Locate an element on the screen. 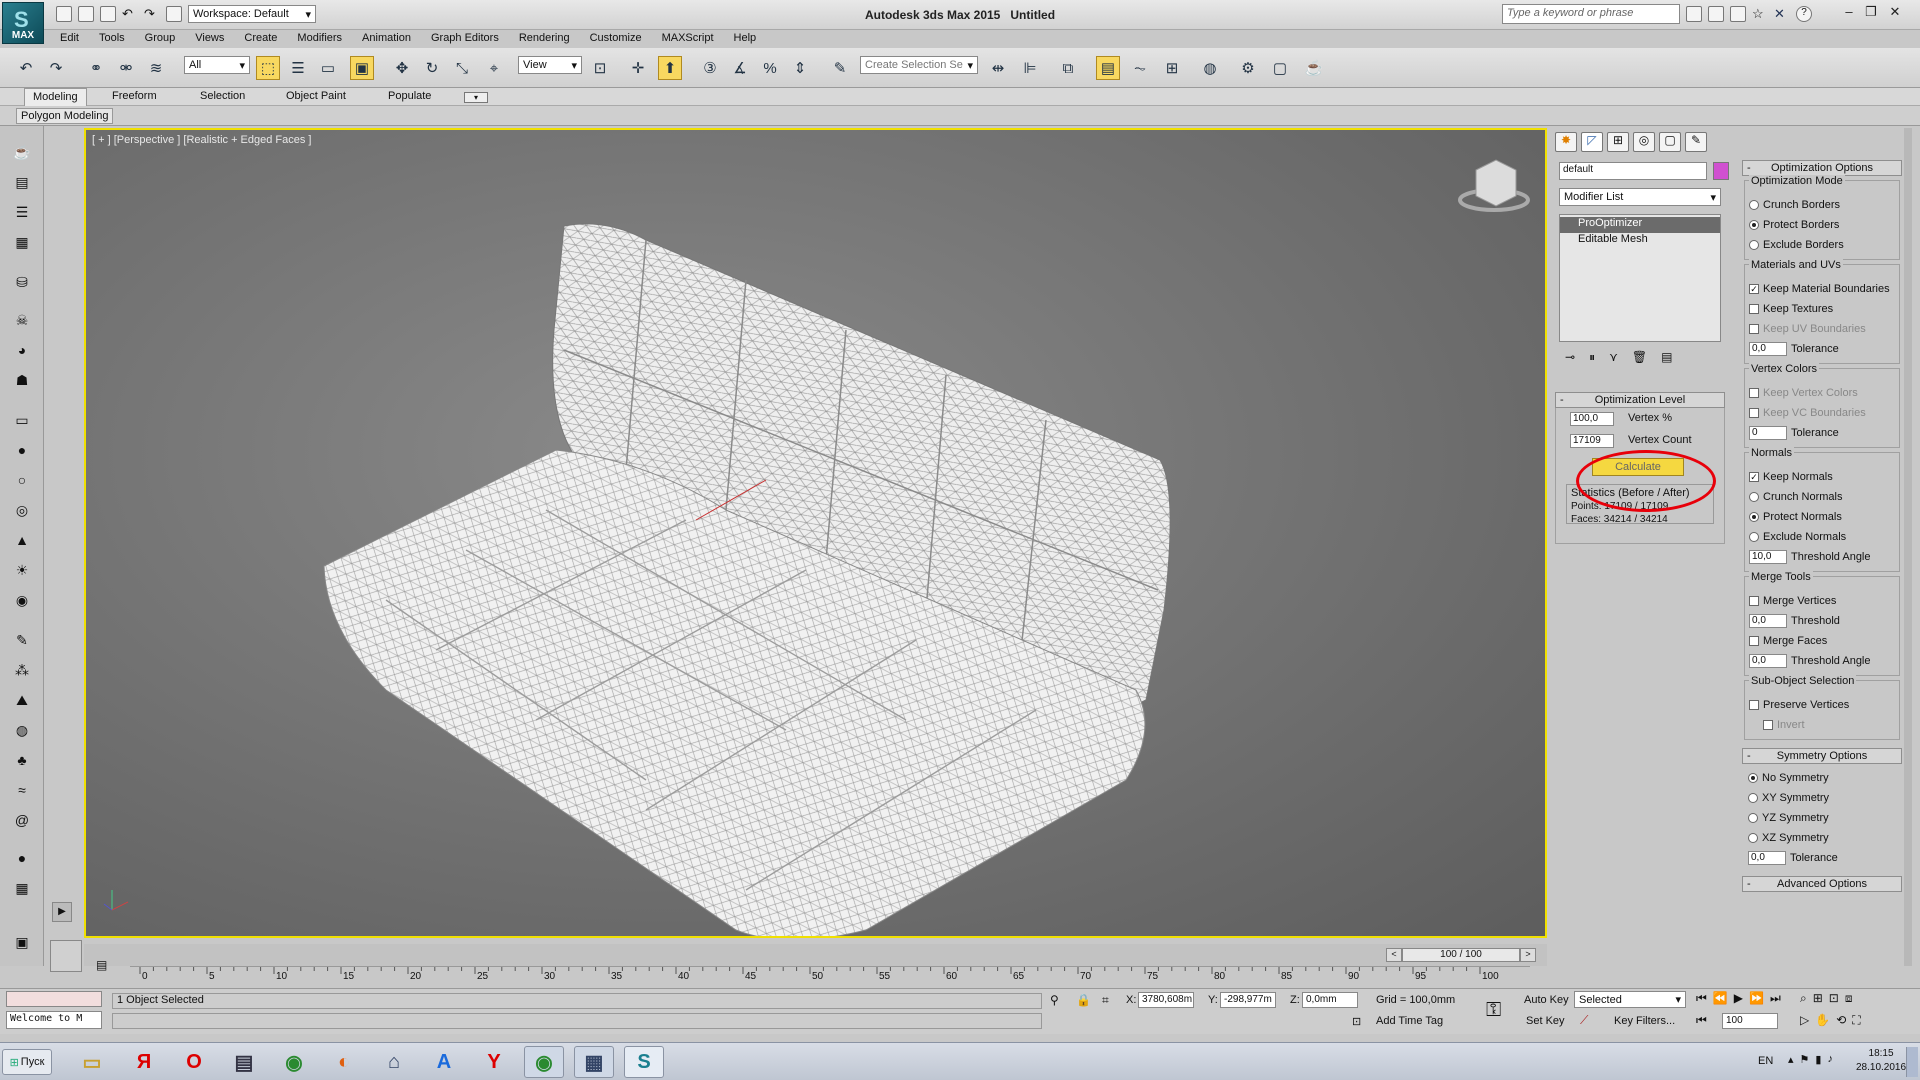 This screenshot has width=1920, height=1080. x-coordinate-field: 3780,608m is located at coordinates (1166, 1000).